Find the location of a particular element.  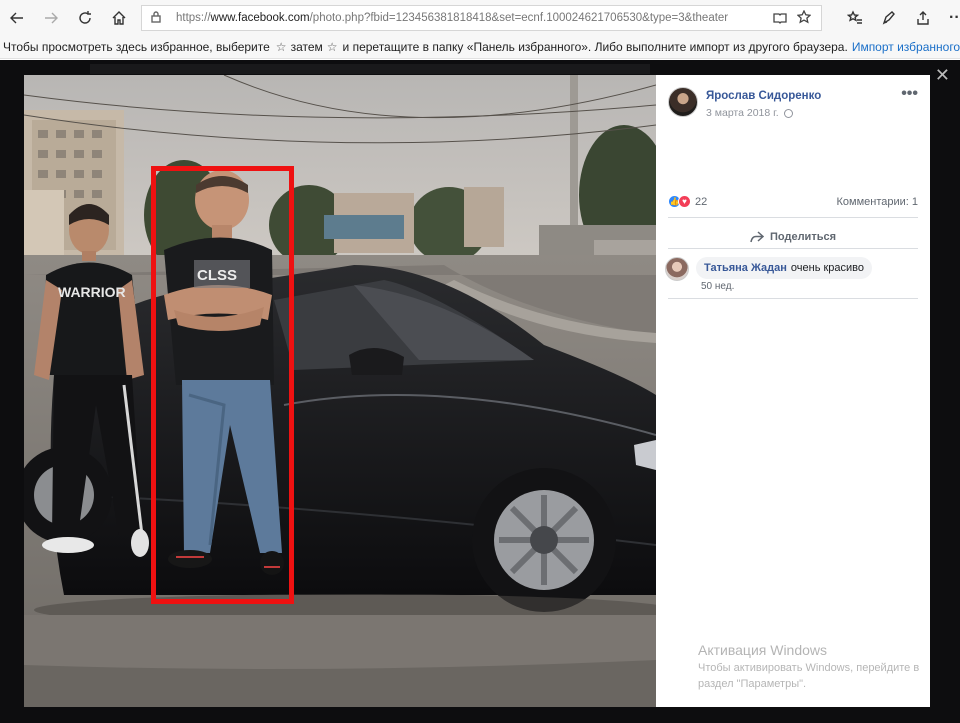

book-icon is located at coordinates (780, 18).